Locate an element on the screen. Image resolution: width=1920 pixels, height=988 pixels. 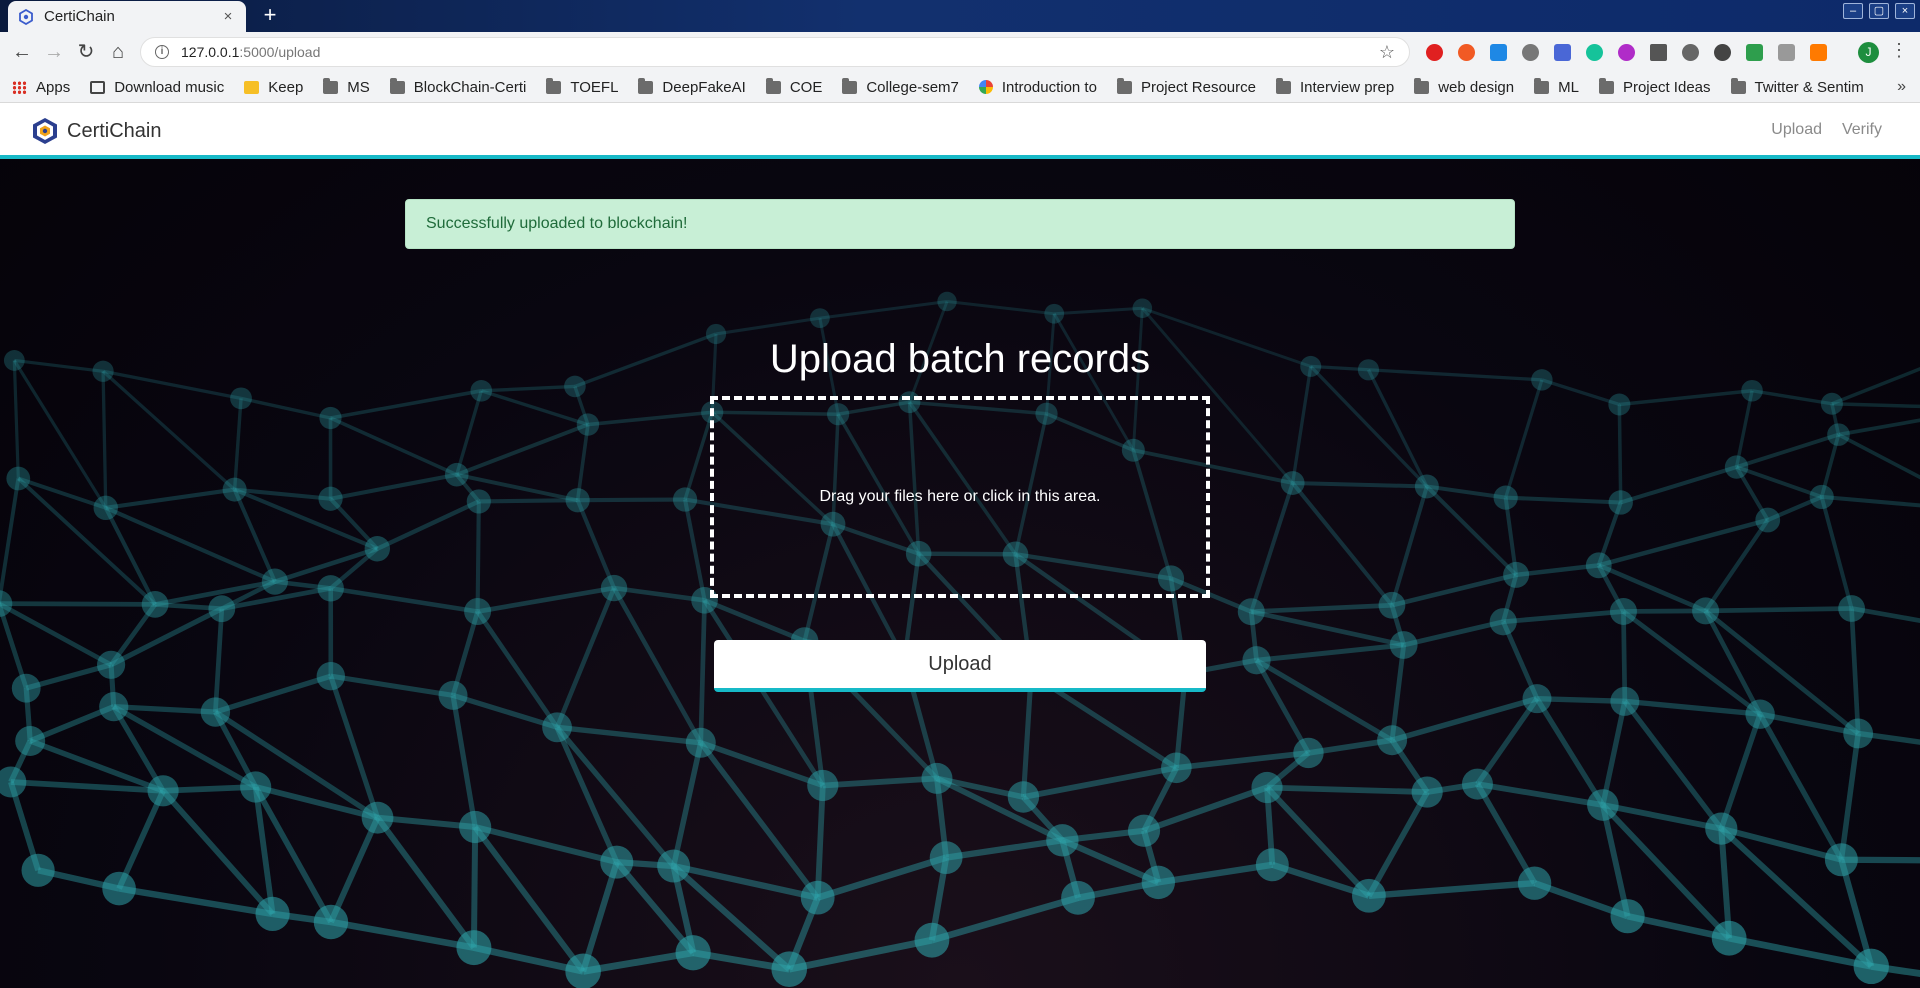
extension-circle-icon is located at coordinates (1530, 52).